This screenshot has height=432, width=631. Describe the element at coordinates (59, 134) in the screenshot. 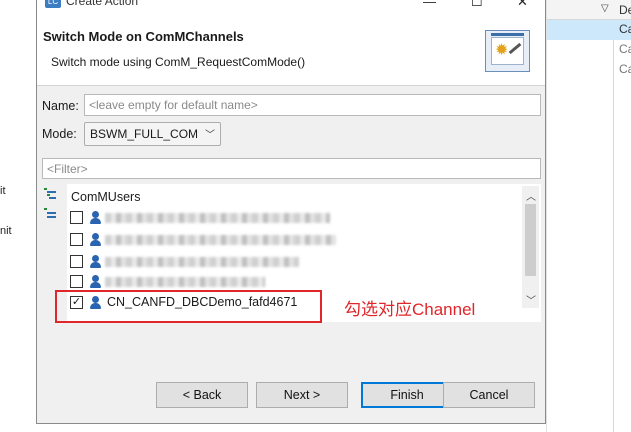

I see `mode-label: Mode:` at that location.